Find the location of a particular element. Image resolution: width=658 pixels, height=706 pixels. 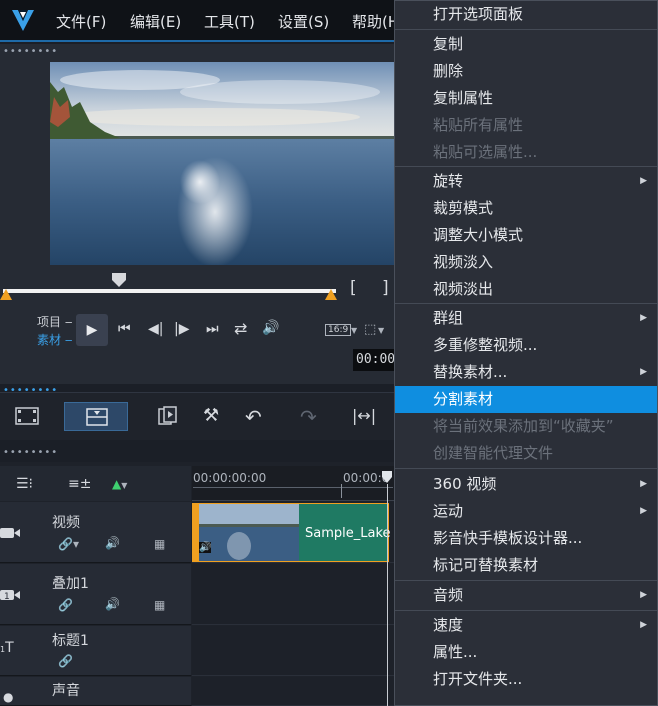

add-marker-icon: ▲▼ is located at coordinates (119, 484).